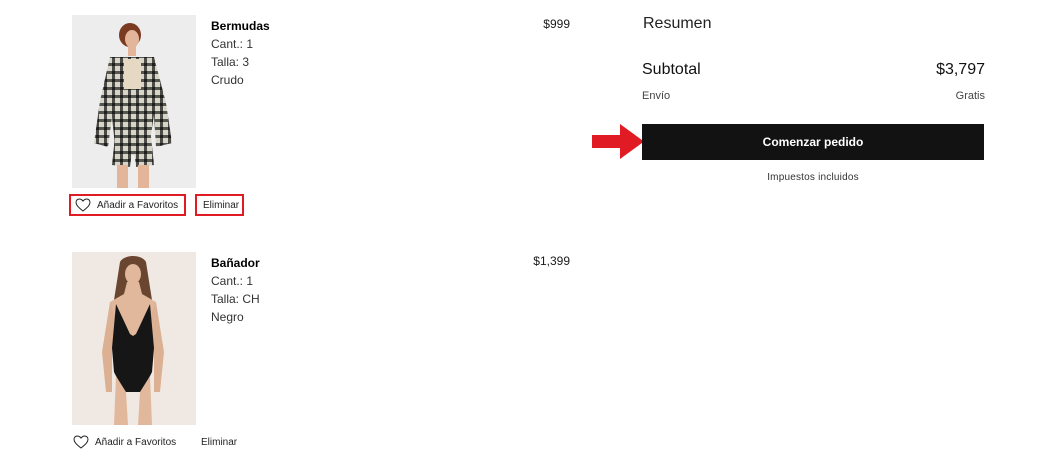 The height and width of the screenshot is (460, 1053). What do you see at coordinates (656, 96) in the screenshot?
I see `shipping-label: Envío` at bounding box center [656, 96].